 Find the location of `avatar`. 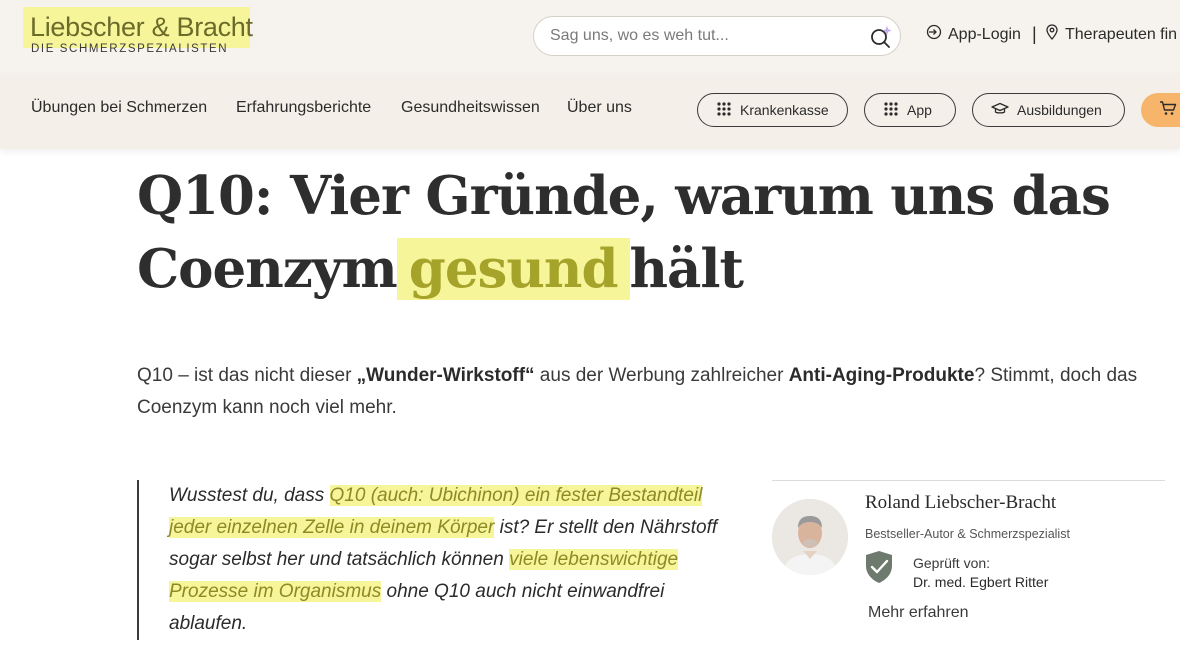

avatar is located at coordinates (810, 537).